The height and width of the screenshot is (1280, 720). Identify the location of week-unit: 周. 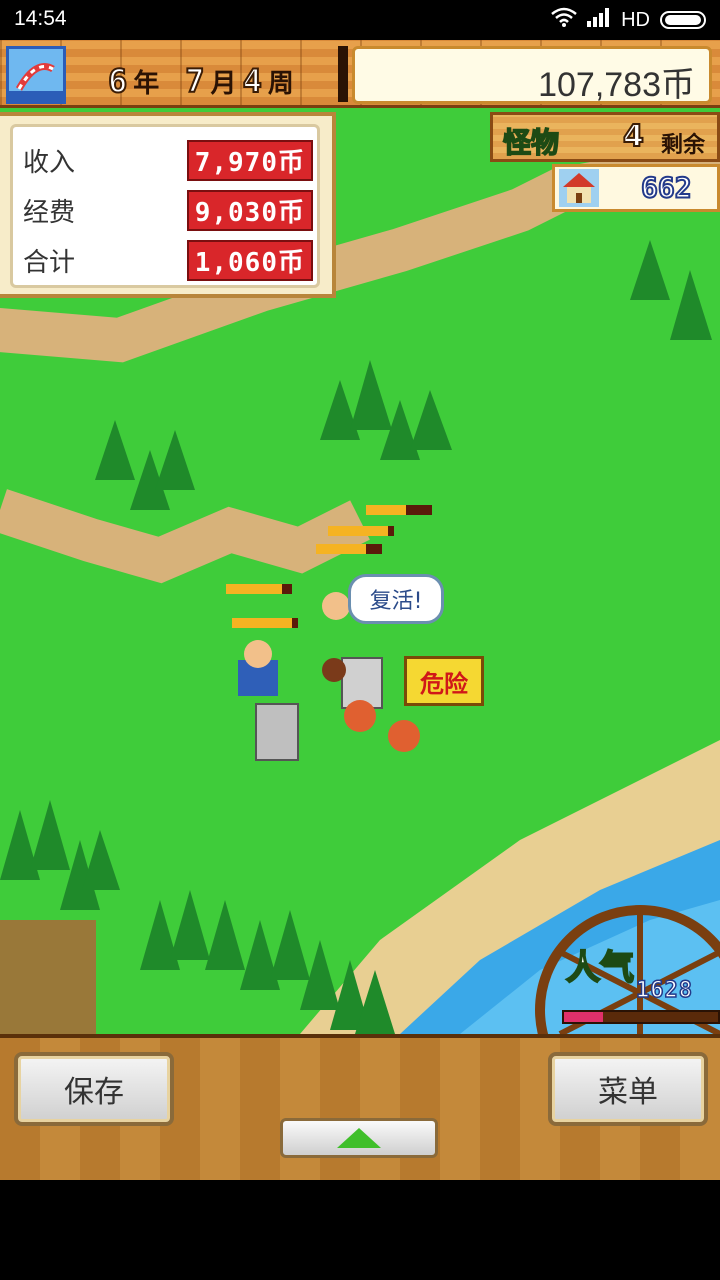
(280, 84).